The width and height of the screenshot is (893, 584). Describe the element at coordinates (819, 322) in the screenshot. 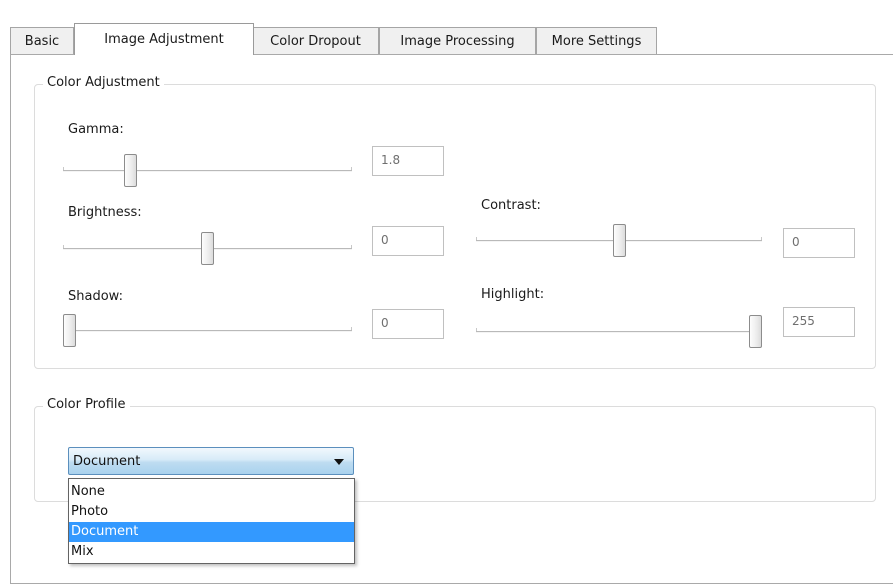

I see `highlight-value-field: 255` at that location.